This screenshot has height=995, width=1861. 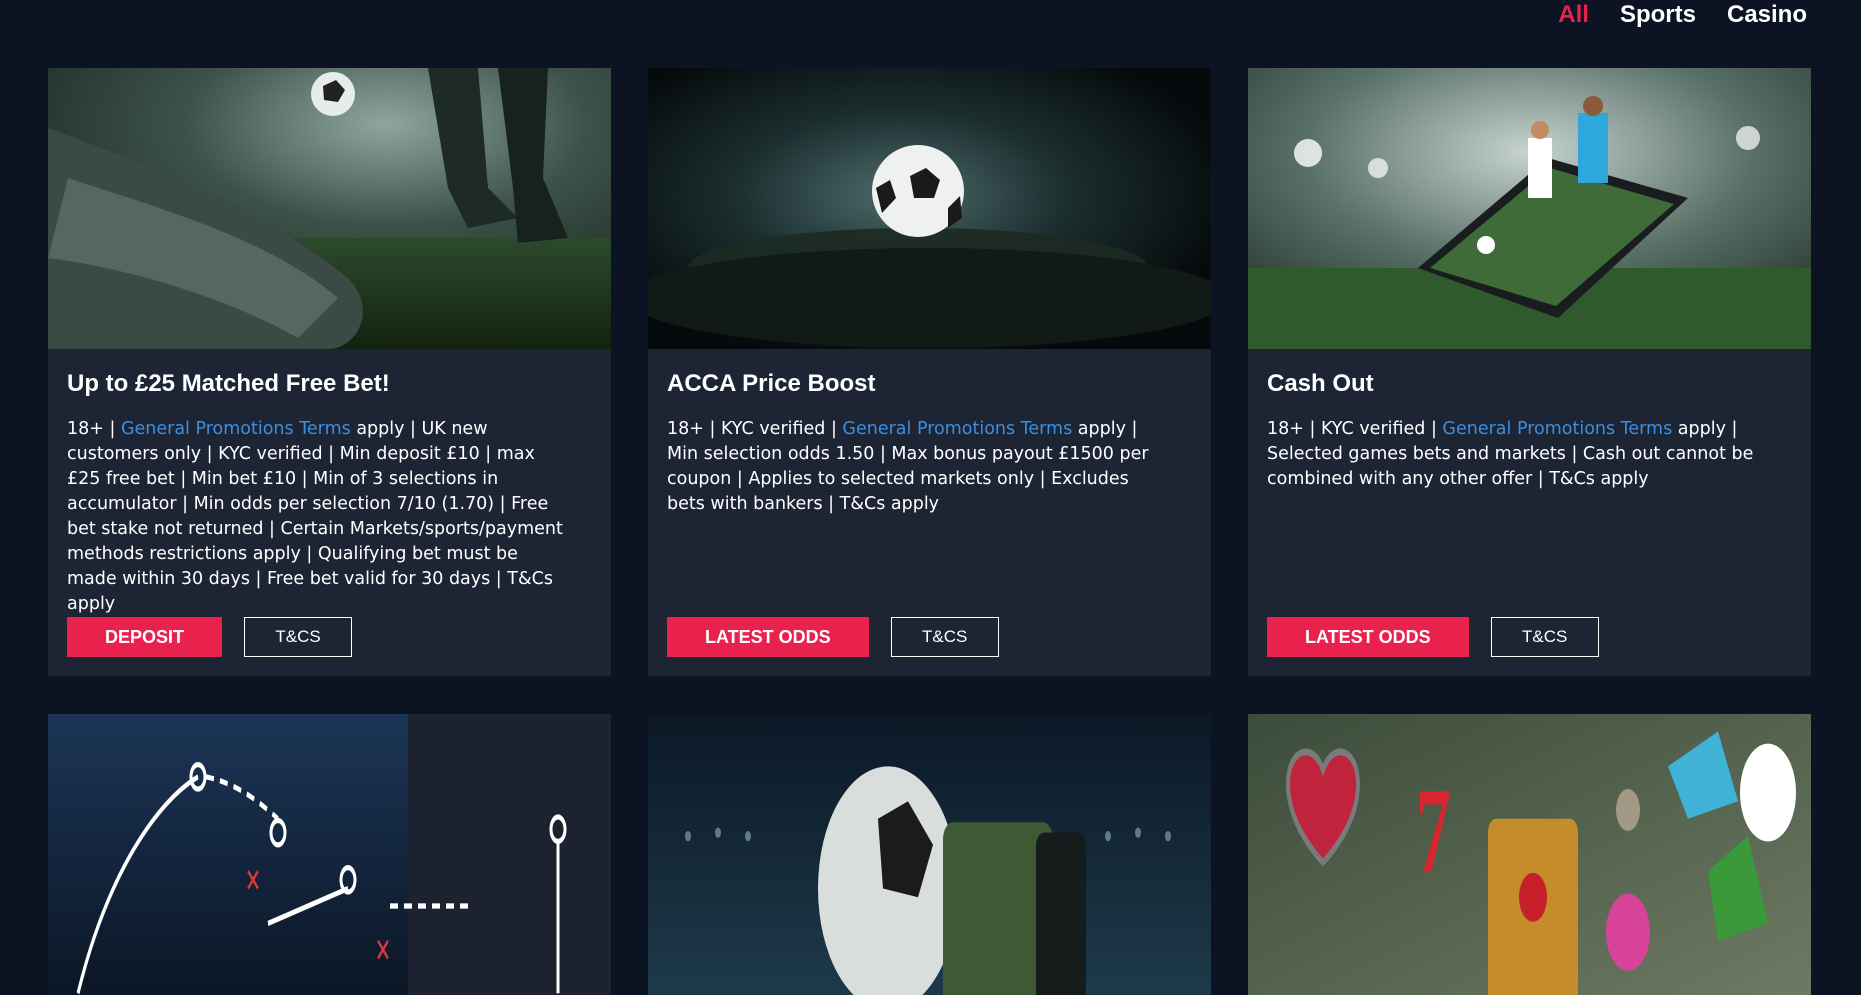 I want to click on promo-card-tactics, so click(x=329, y=854).